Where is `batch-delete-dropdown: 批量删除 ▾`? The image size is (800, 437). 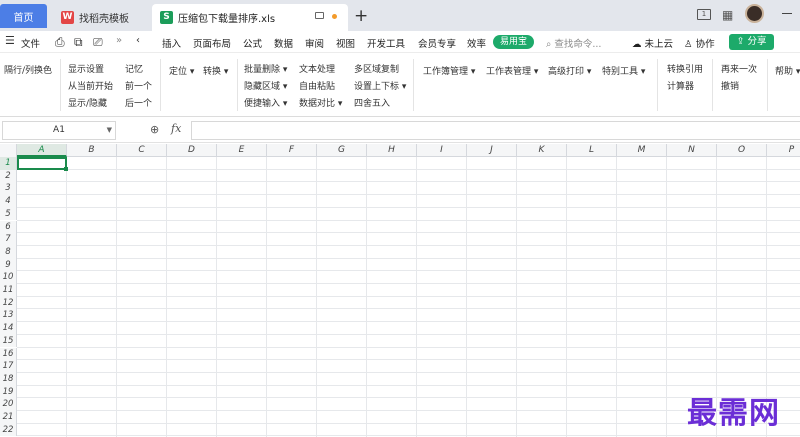 batch-delete-dropdown: 批量删除 ▾ is located at coordinates (265, 68).